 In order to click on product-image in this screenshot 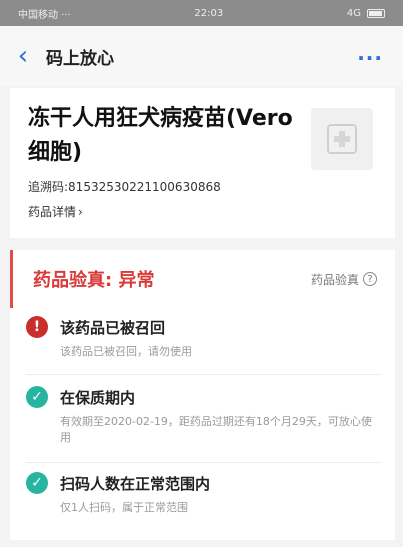, I will do `click(342, 139)`.